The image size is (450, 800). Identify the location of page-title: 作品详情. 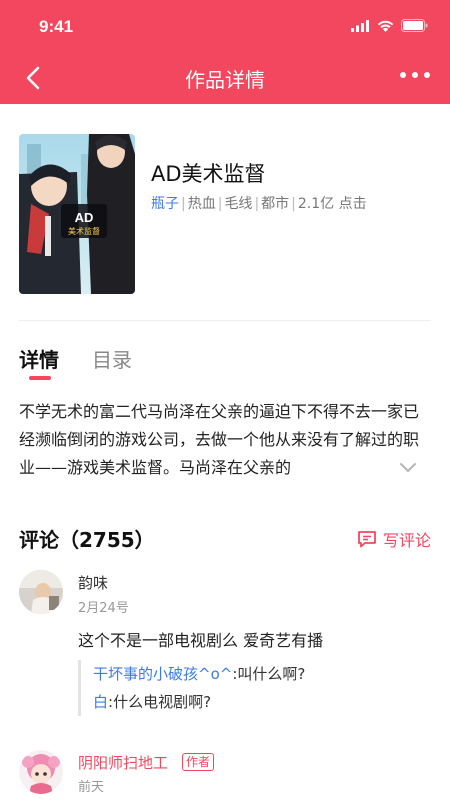
(225, 80).